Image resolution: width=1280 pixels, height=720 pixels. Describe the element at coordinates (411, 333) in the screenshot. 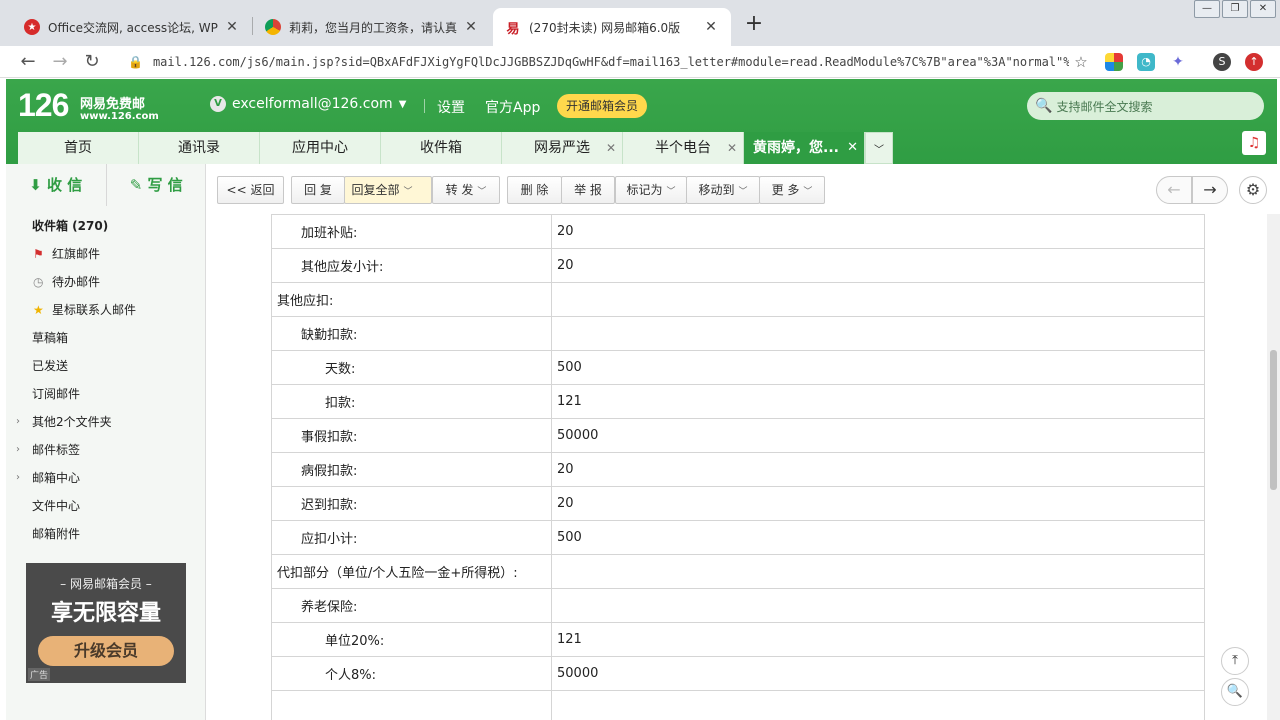

I see `salary-item-label: 缺勤扣款:` at that location.